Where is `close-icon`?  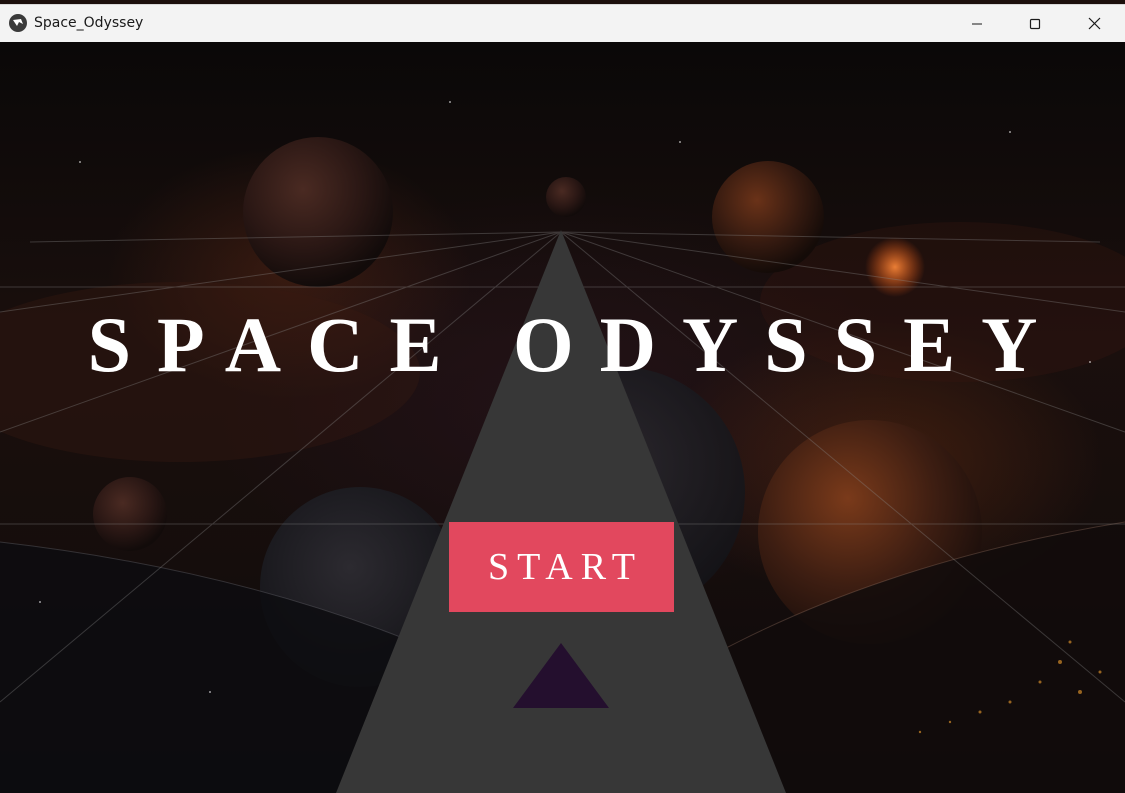 close-icon is located at coordinates (1094, 23).